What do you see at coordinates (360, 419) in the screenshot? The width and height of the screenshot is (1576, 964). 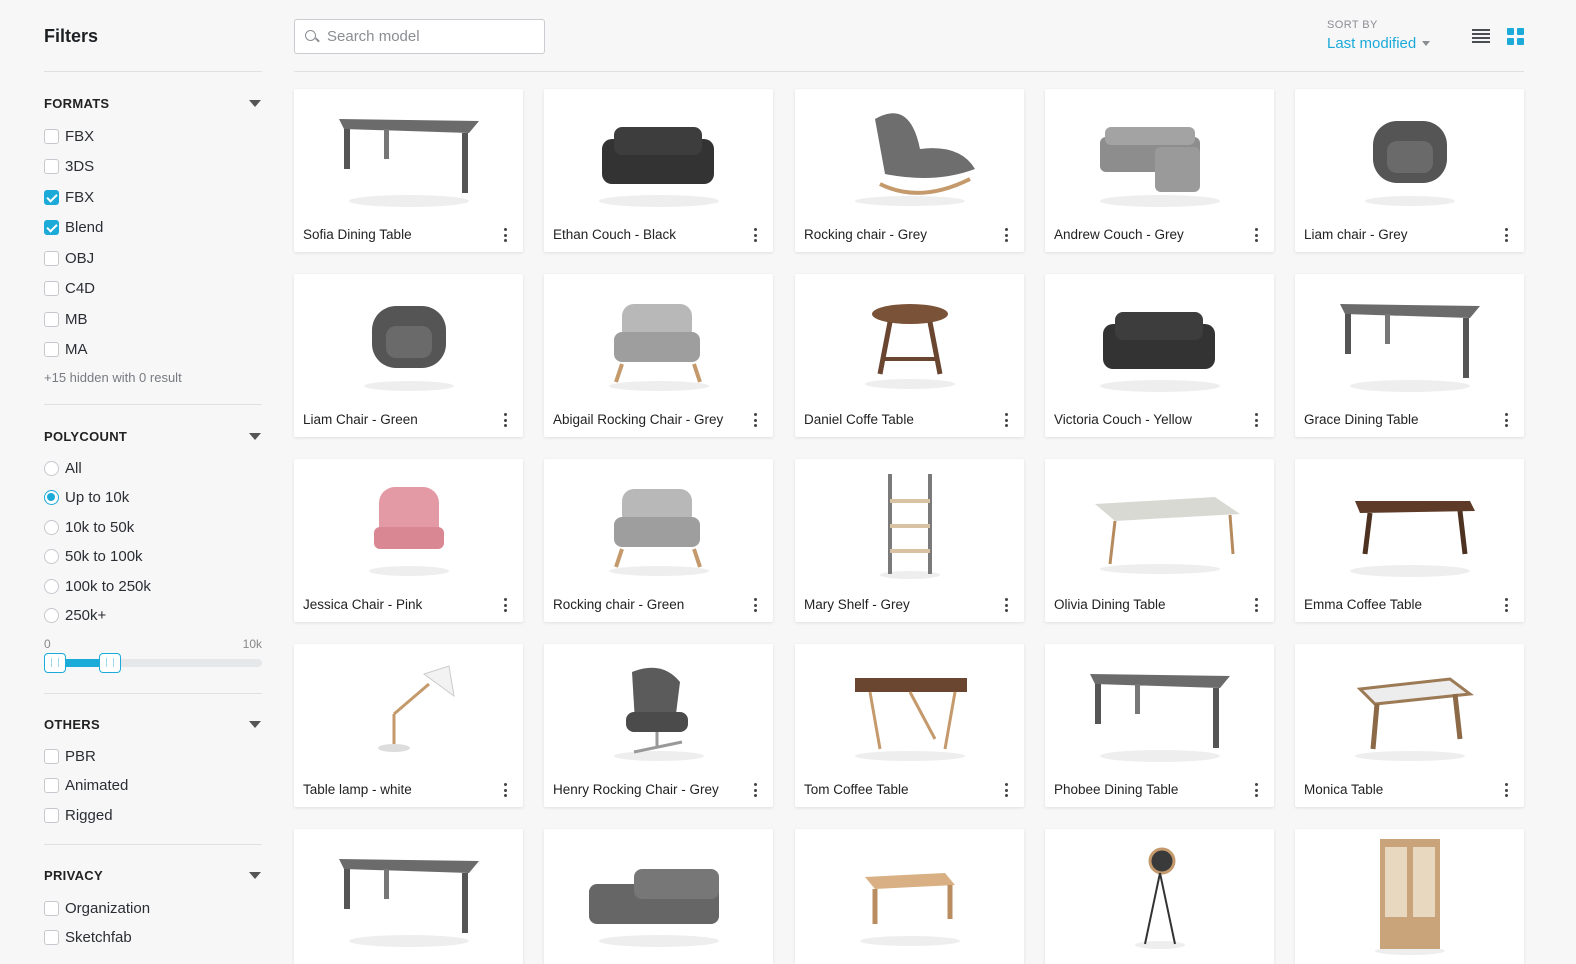 I see `model-name: Liam Chair - Green` at bounding box center [360, 419].